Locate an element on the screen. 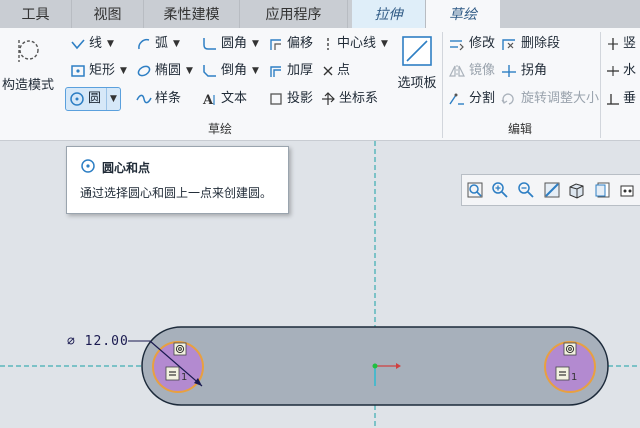 The image size is (640, 428). project-button: 投影 is located at coordinates (290, 99).